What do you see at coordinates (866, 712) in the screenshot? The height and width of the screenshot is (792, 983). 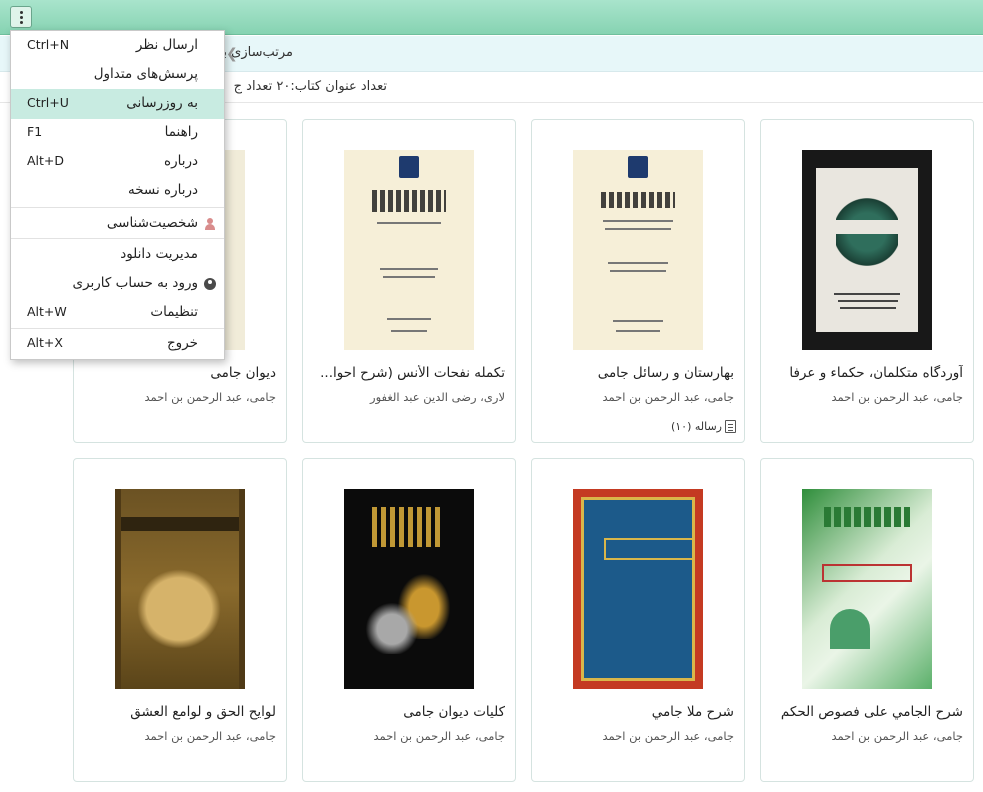 I see `book-title: شرح الجامي علی فصوص الحکم` at bounding box center [866, 712].